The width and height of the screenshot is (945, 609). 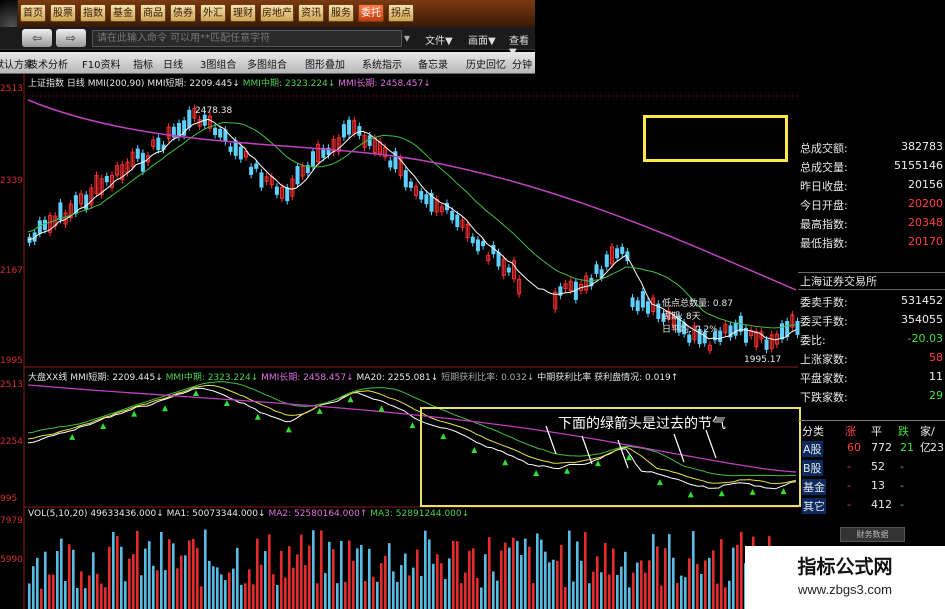 What do you see at coordinates (116, 84) in the screenshot?
I see `mmi-params: MMI(200,90)` at bounding box center [116, 84].